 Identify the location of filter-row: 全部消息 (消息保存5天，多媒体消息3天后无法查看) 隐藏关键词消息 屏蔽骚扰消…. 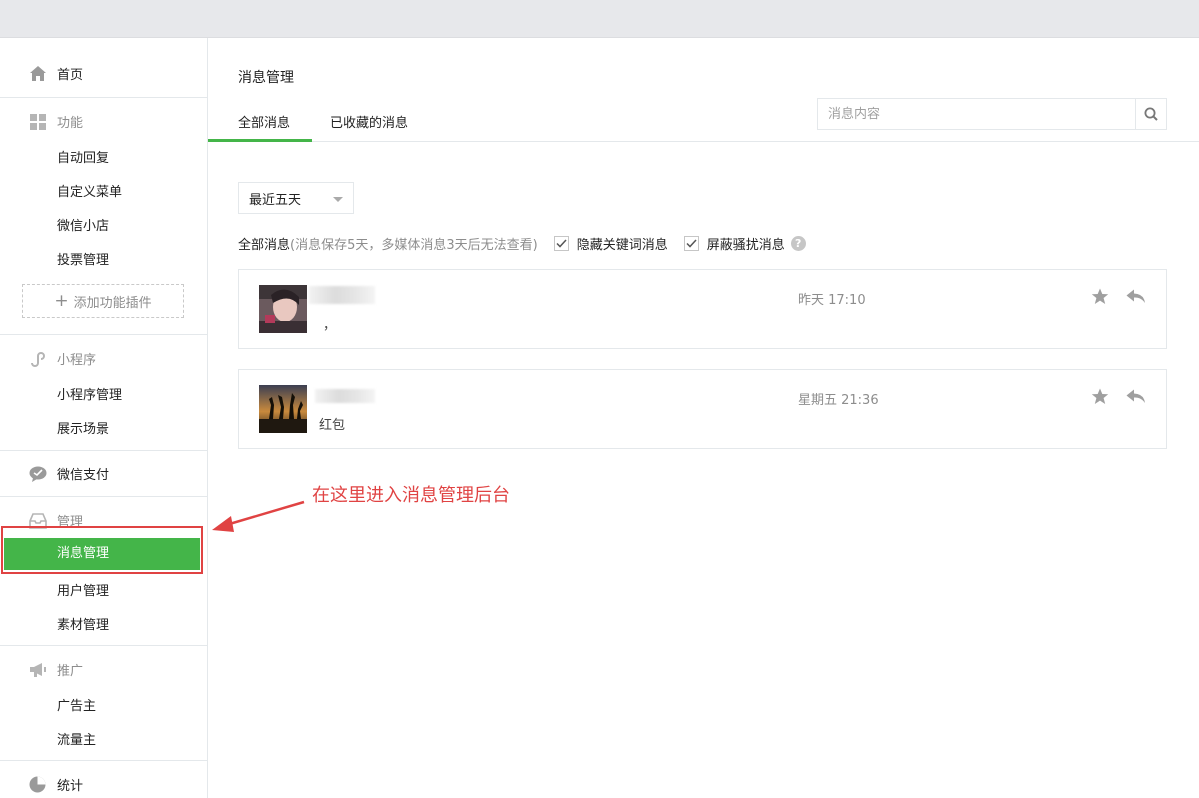
(522, 243).